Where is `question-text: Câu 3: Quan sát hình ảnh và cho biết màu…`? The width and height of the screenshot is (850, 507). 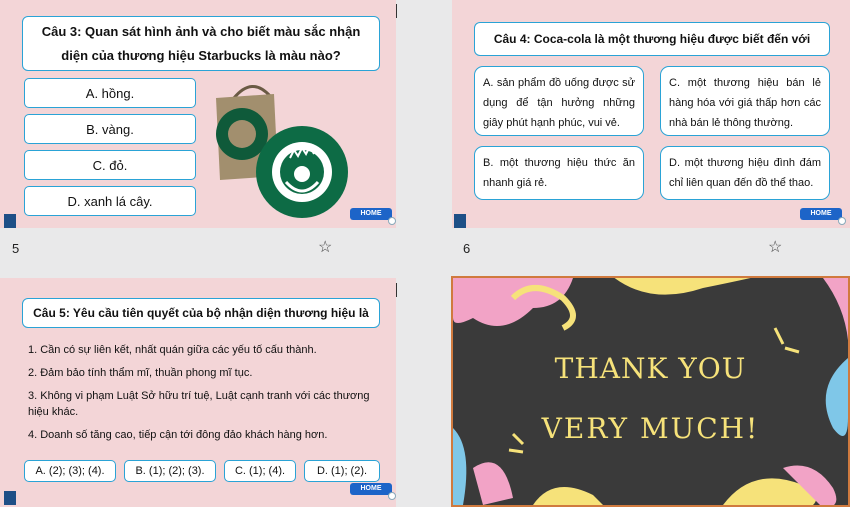
question-text: Câu 3: Quan sát hình ảnh và cho biết màu… is located at coordinates (201, 43).